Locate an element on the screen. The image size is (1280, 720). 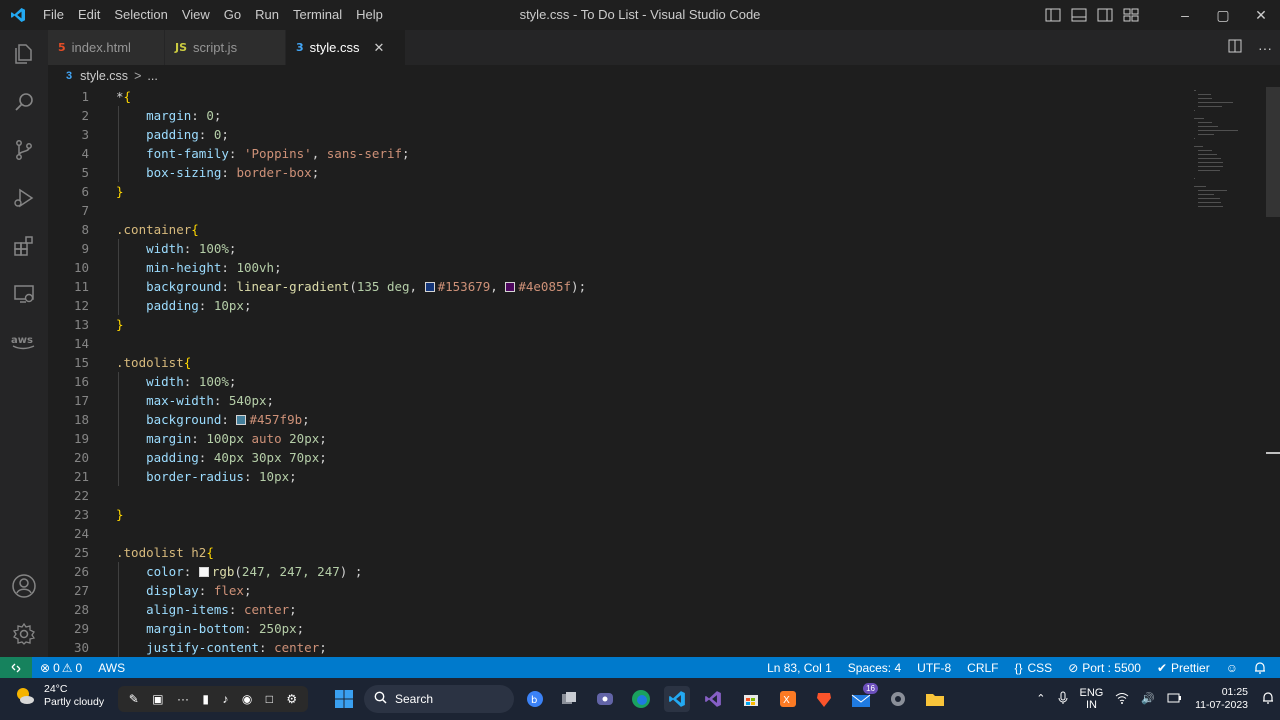
editor-scrollbar is located at coordinates (1273, 372).